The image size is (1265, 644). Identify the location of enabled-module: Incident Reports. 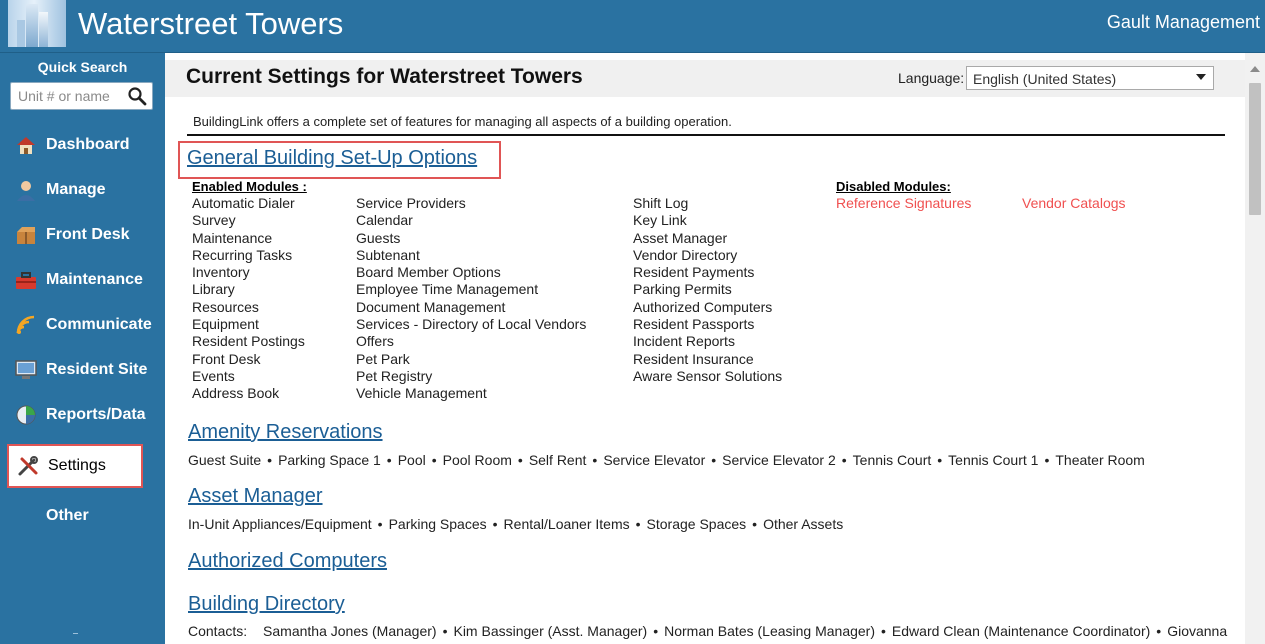
(684, 341).